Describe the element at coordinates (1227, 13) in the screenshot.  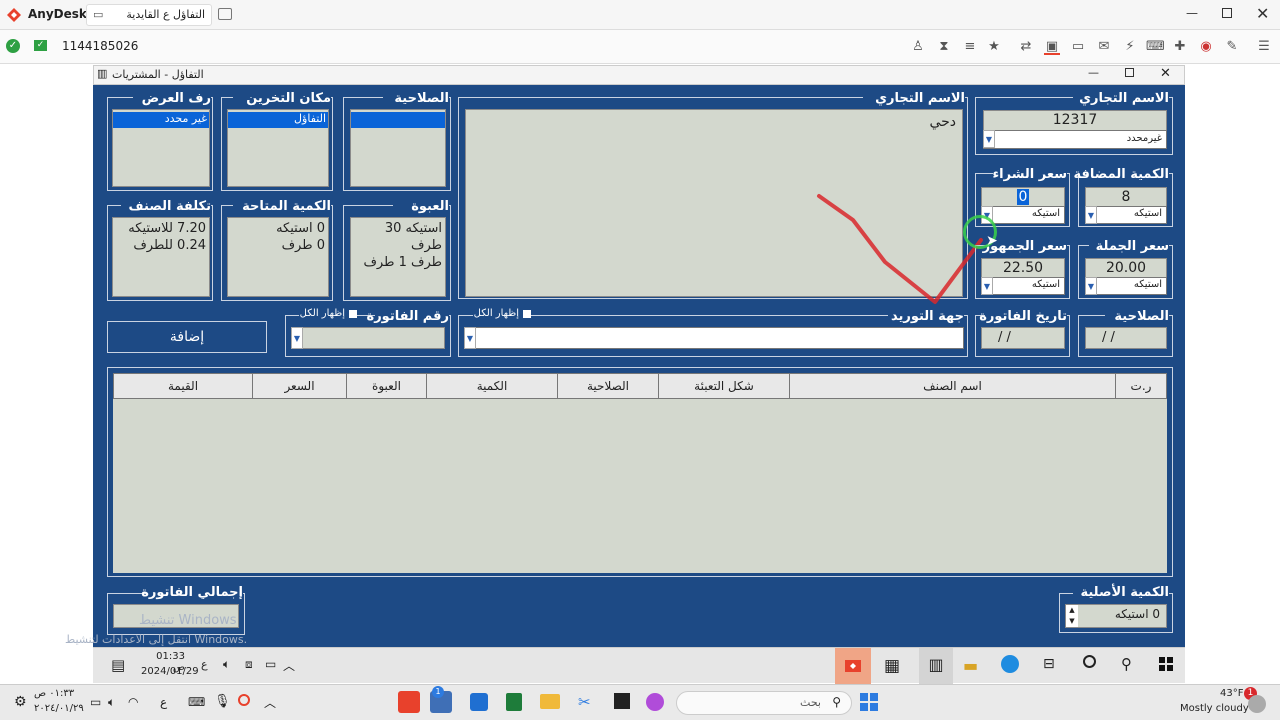
I see `maximize-button` at that location.